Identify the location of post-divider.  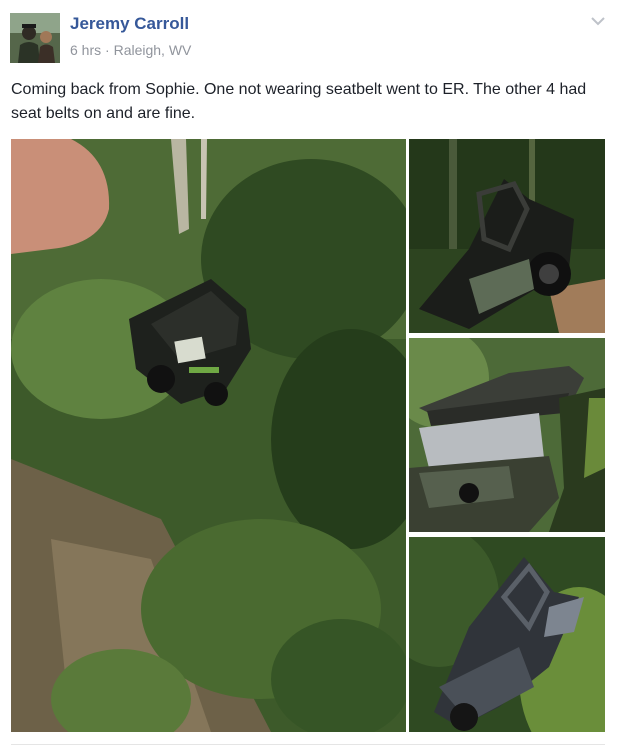
(308, 744).